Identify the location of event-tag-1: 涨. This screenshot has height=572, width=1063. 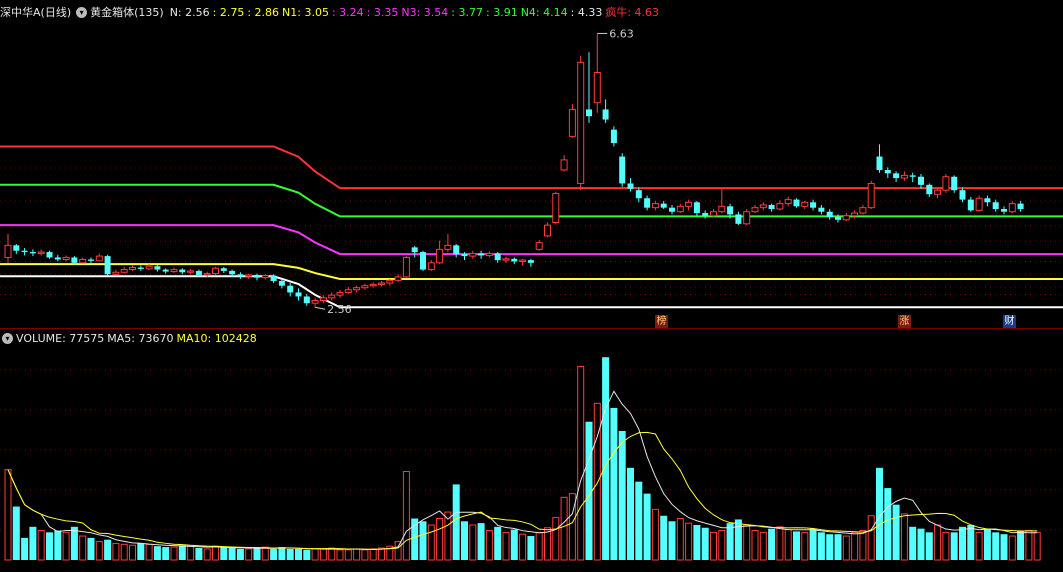
(904, 321).